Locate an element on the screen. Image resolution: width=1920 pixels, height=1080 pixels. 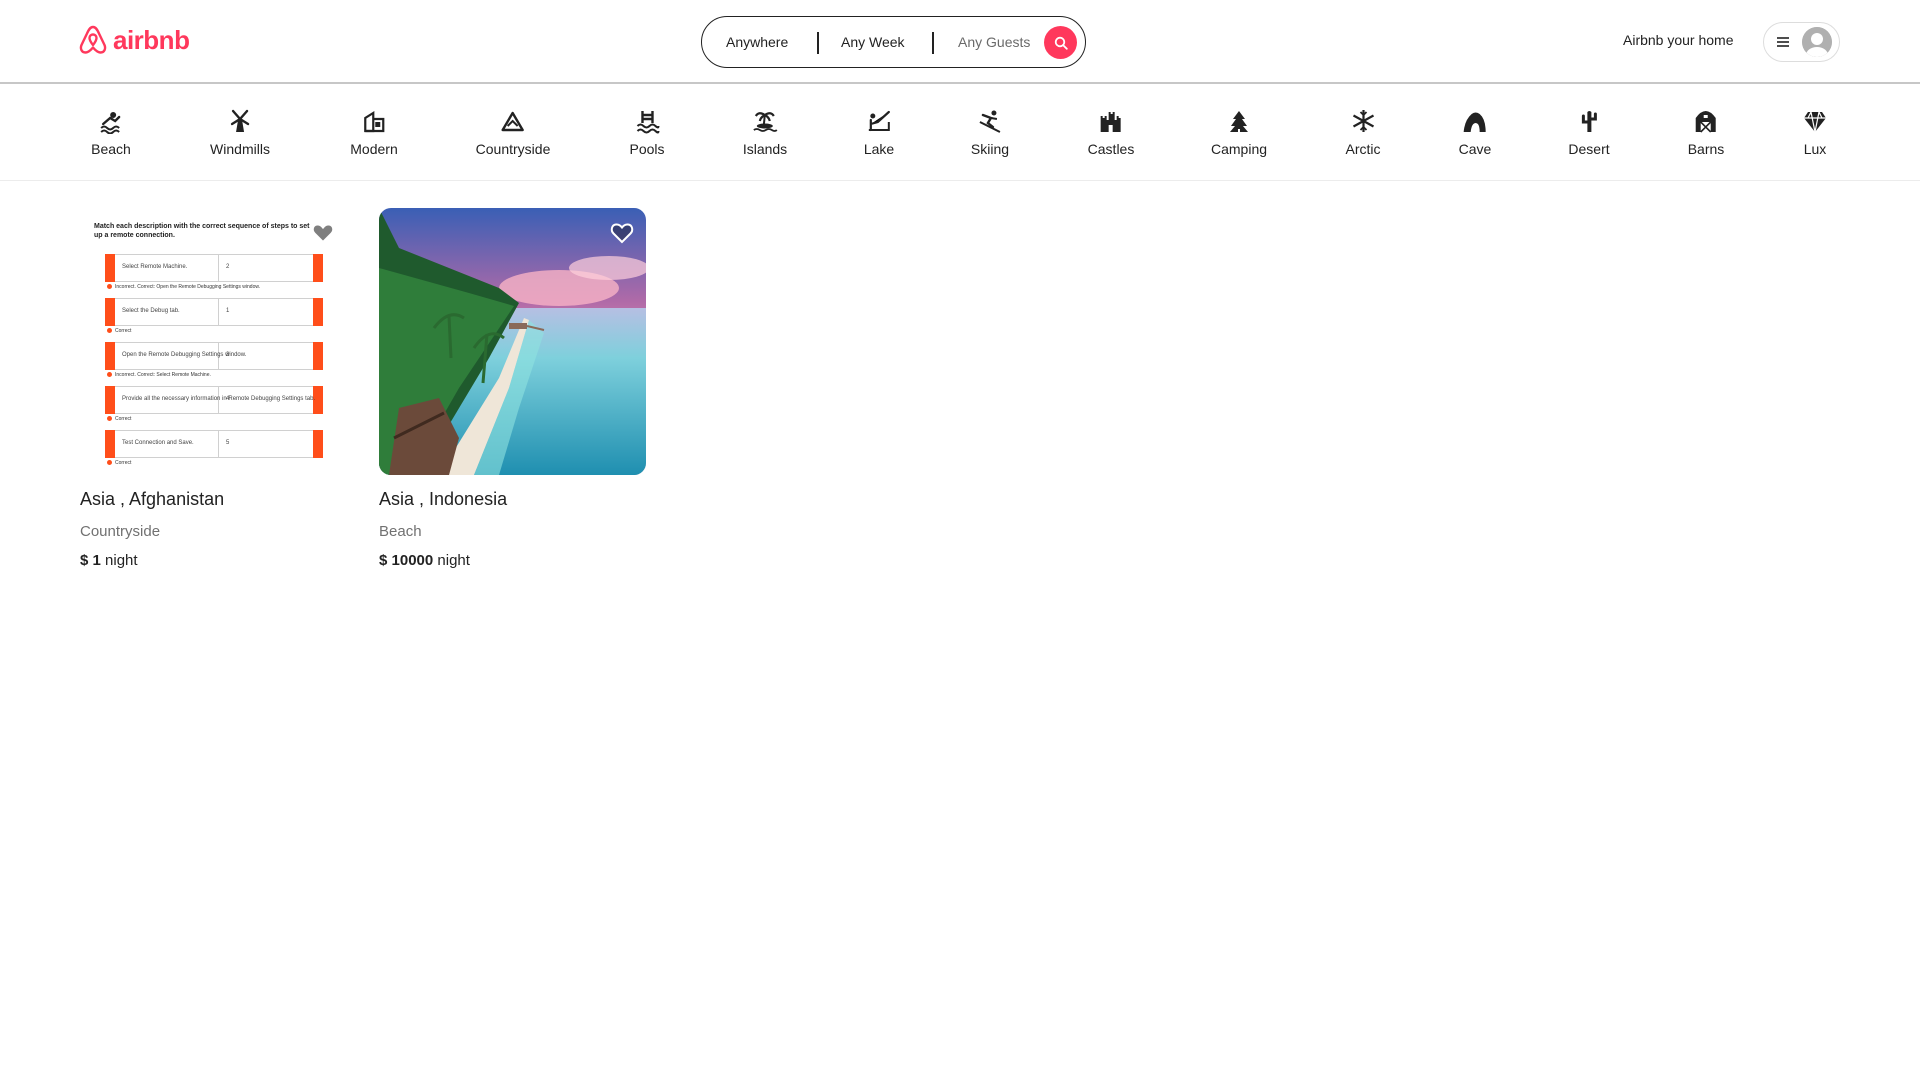
category-islands: Islands is located at coordinates (765, 132).